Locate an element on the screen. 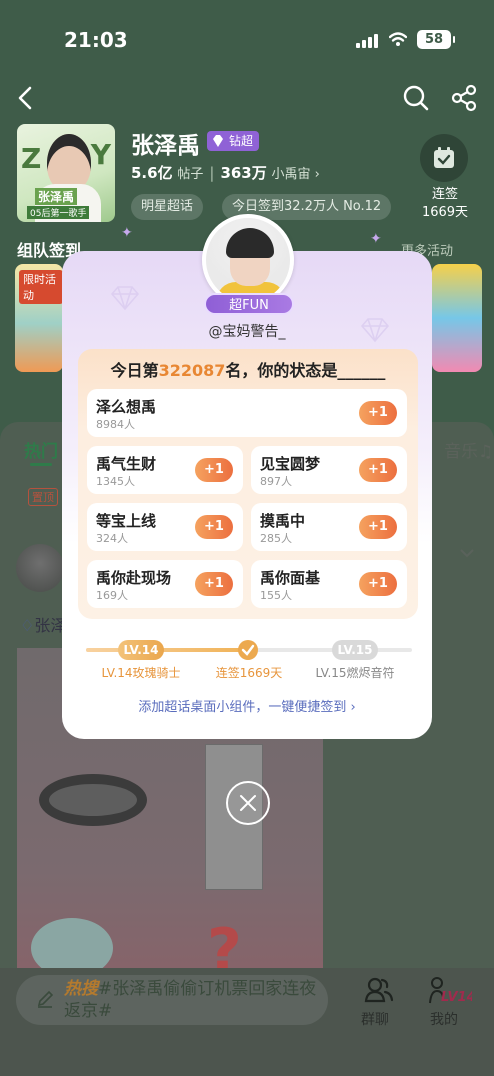 The height and width of the screenshot is (1076, 494). post-author-name: ♢张泽 is located at coordinates (43, 624).